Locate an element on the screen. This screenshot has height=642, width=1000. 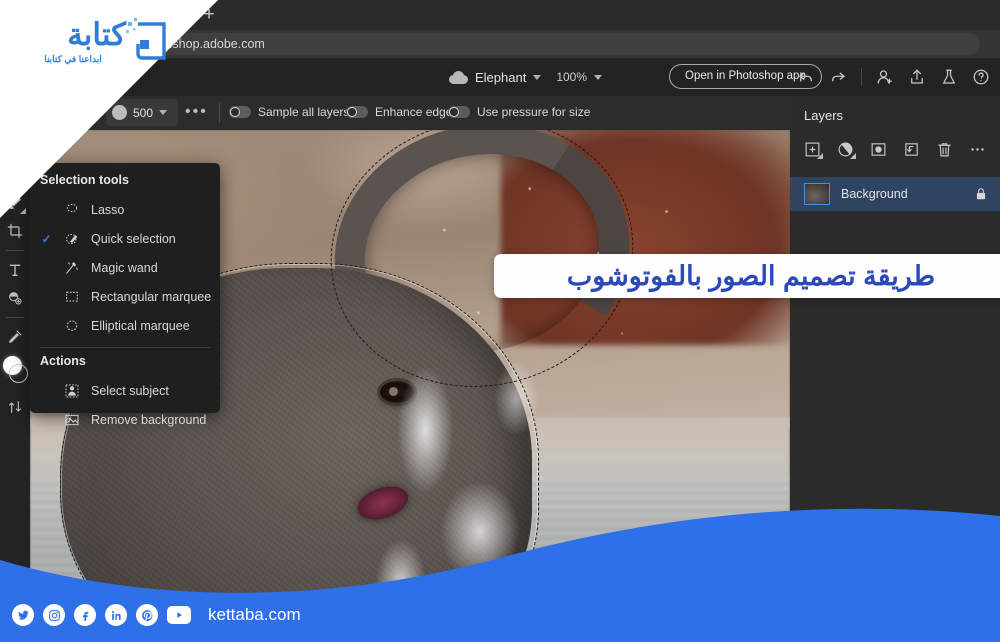
site-url: kettaba.com is located at coordinates (254, 614).